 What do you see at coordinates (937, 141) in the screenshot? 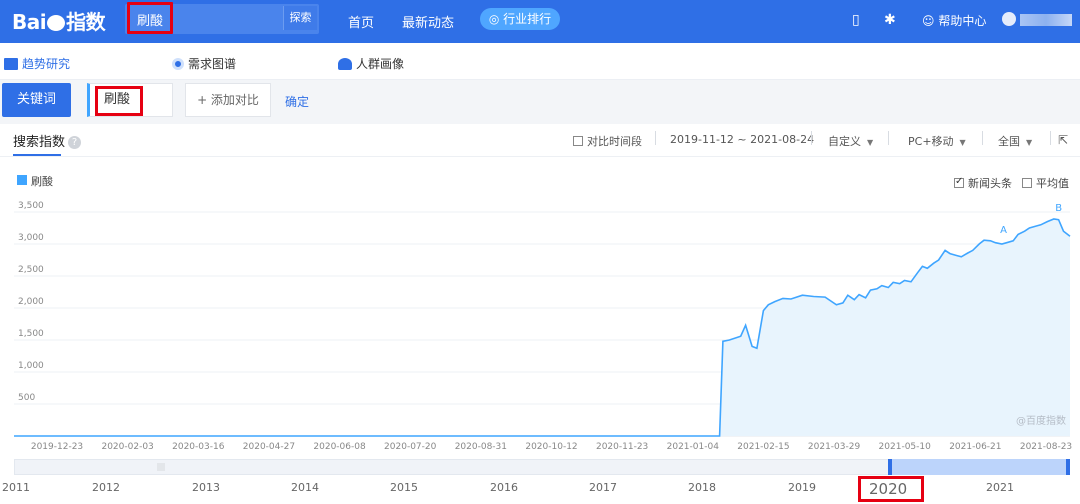
I see `device-dropdown: PC+移动 ▼` at bounding box center [937, 141].